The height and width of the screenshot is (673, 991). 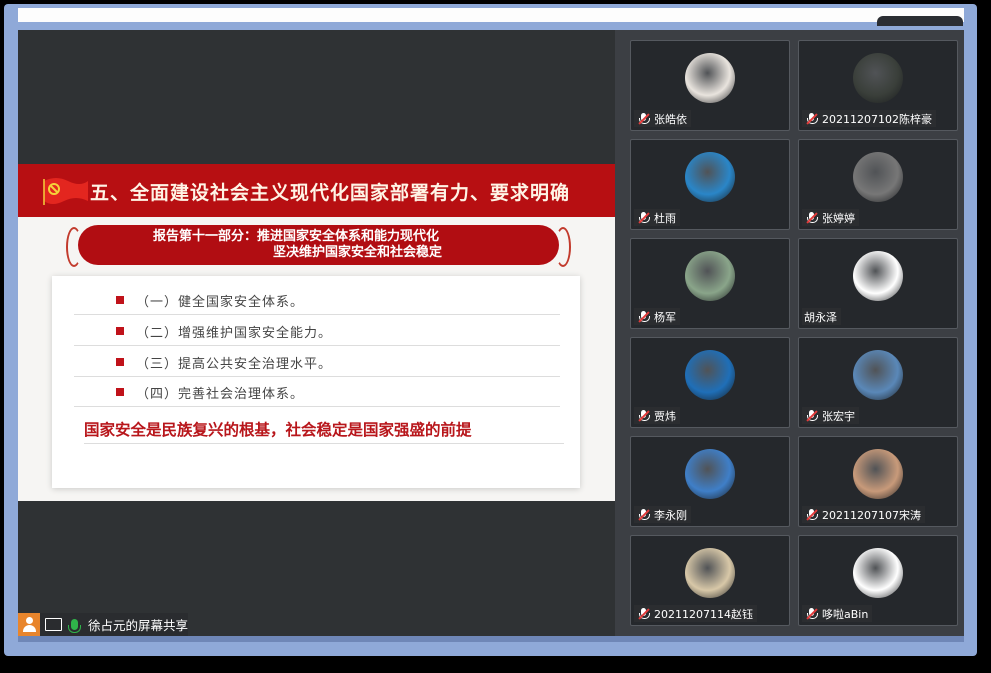 I want to click on participant-tile: 哆啦aBin, so click(x=878, y=580).